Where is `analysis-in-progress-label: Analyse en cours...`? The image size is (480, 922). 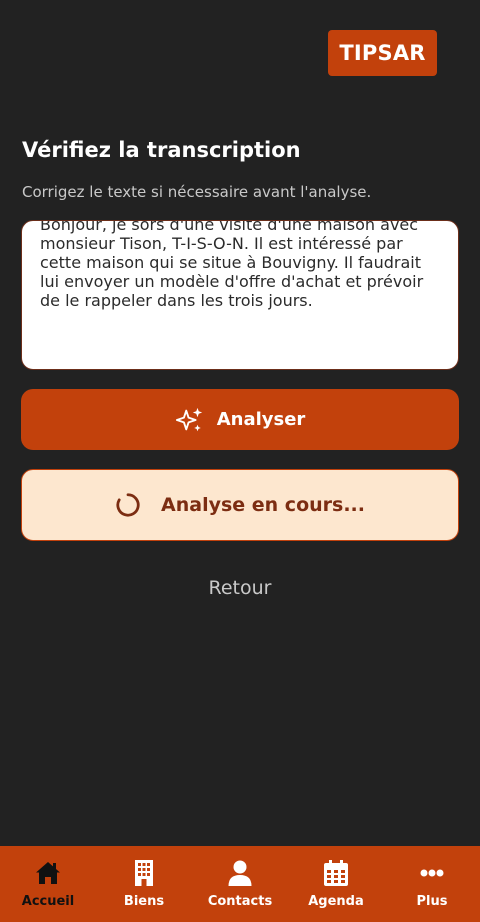 analysis-in-progress-label: Analyse en cours... is located at coordinates (263, 505).